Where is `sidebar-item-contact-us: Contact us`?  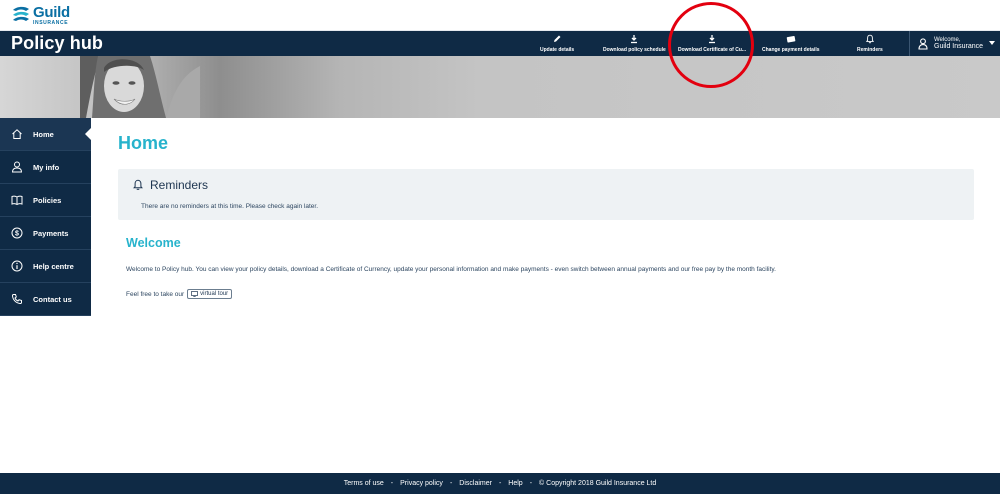
sidebar-item-contact-us: Contact us is located at coordinates (45, 299).